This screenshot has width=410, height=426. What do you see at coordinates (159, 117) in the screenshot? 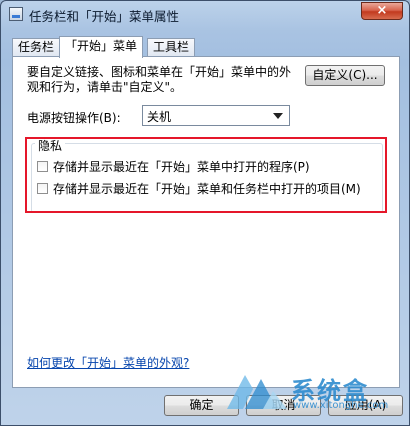
I see `power-button-value: 关机` at bounding box center [159, 117].